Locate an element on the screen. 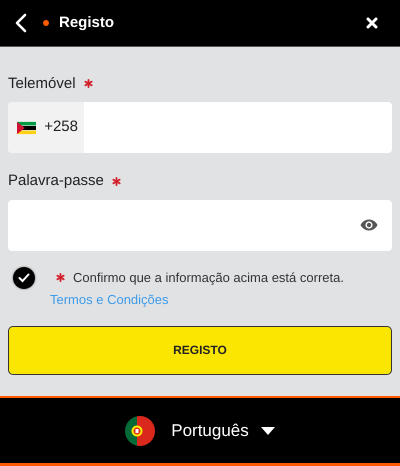 The height and width of the screenshot is (466, 400). check-icon is located at coordinates (24, 277).